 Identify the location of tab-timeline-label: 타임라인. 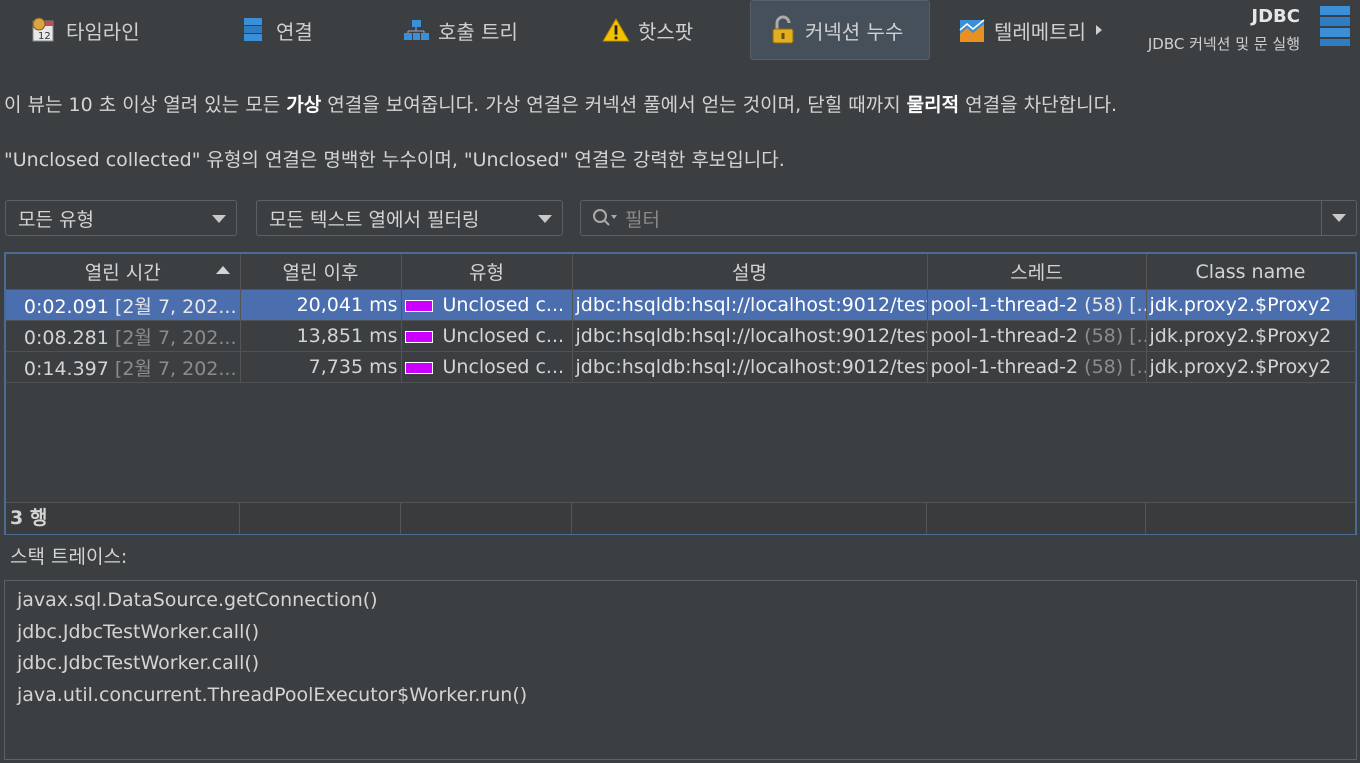
(103, 31).